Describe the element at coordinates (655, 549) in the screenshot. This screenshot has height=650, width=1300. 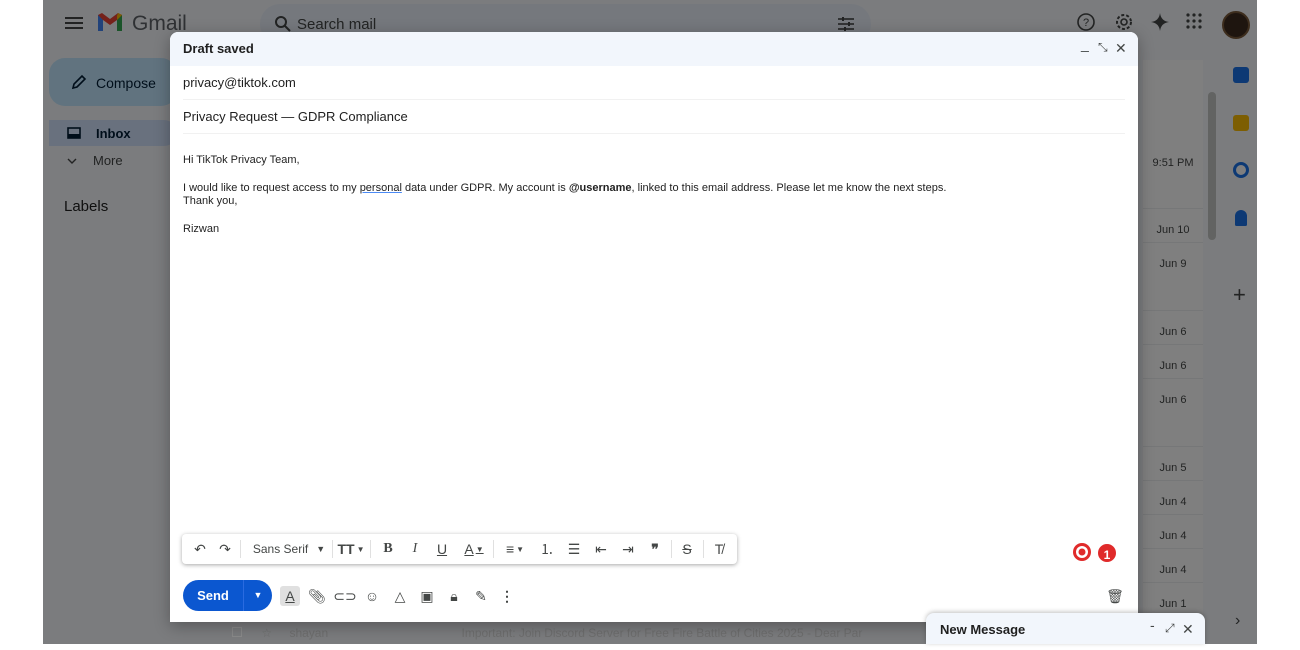
I see `quote-icon: ❞` at that location.